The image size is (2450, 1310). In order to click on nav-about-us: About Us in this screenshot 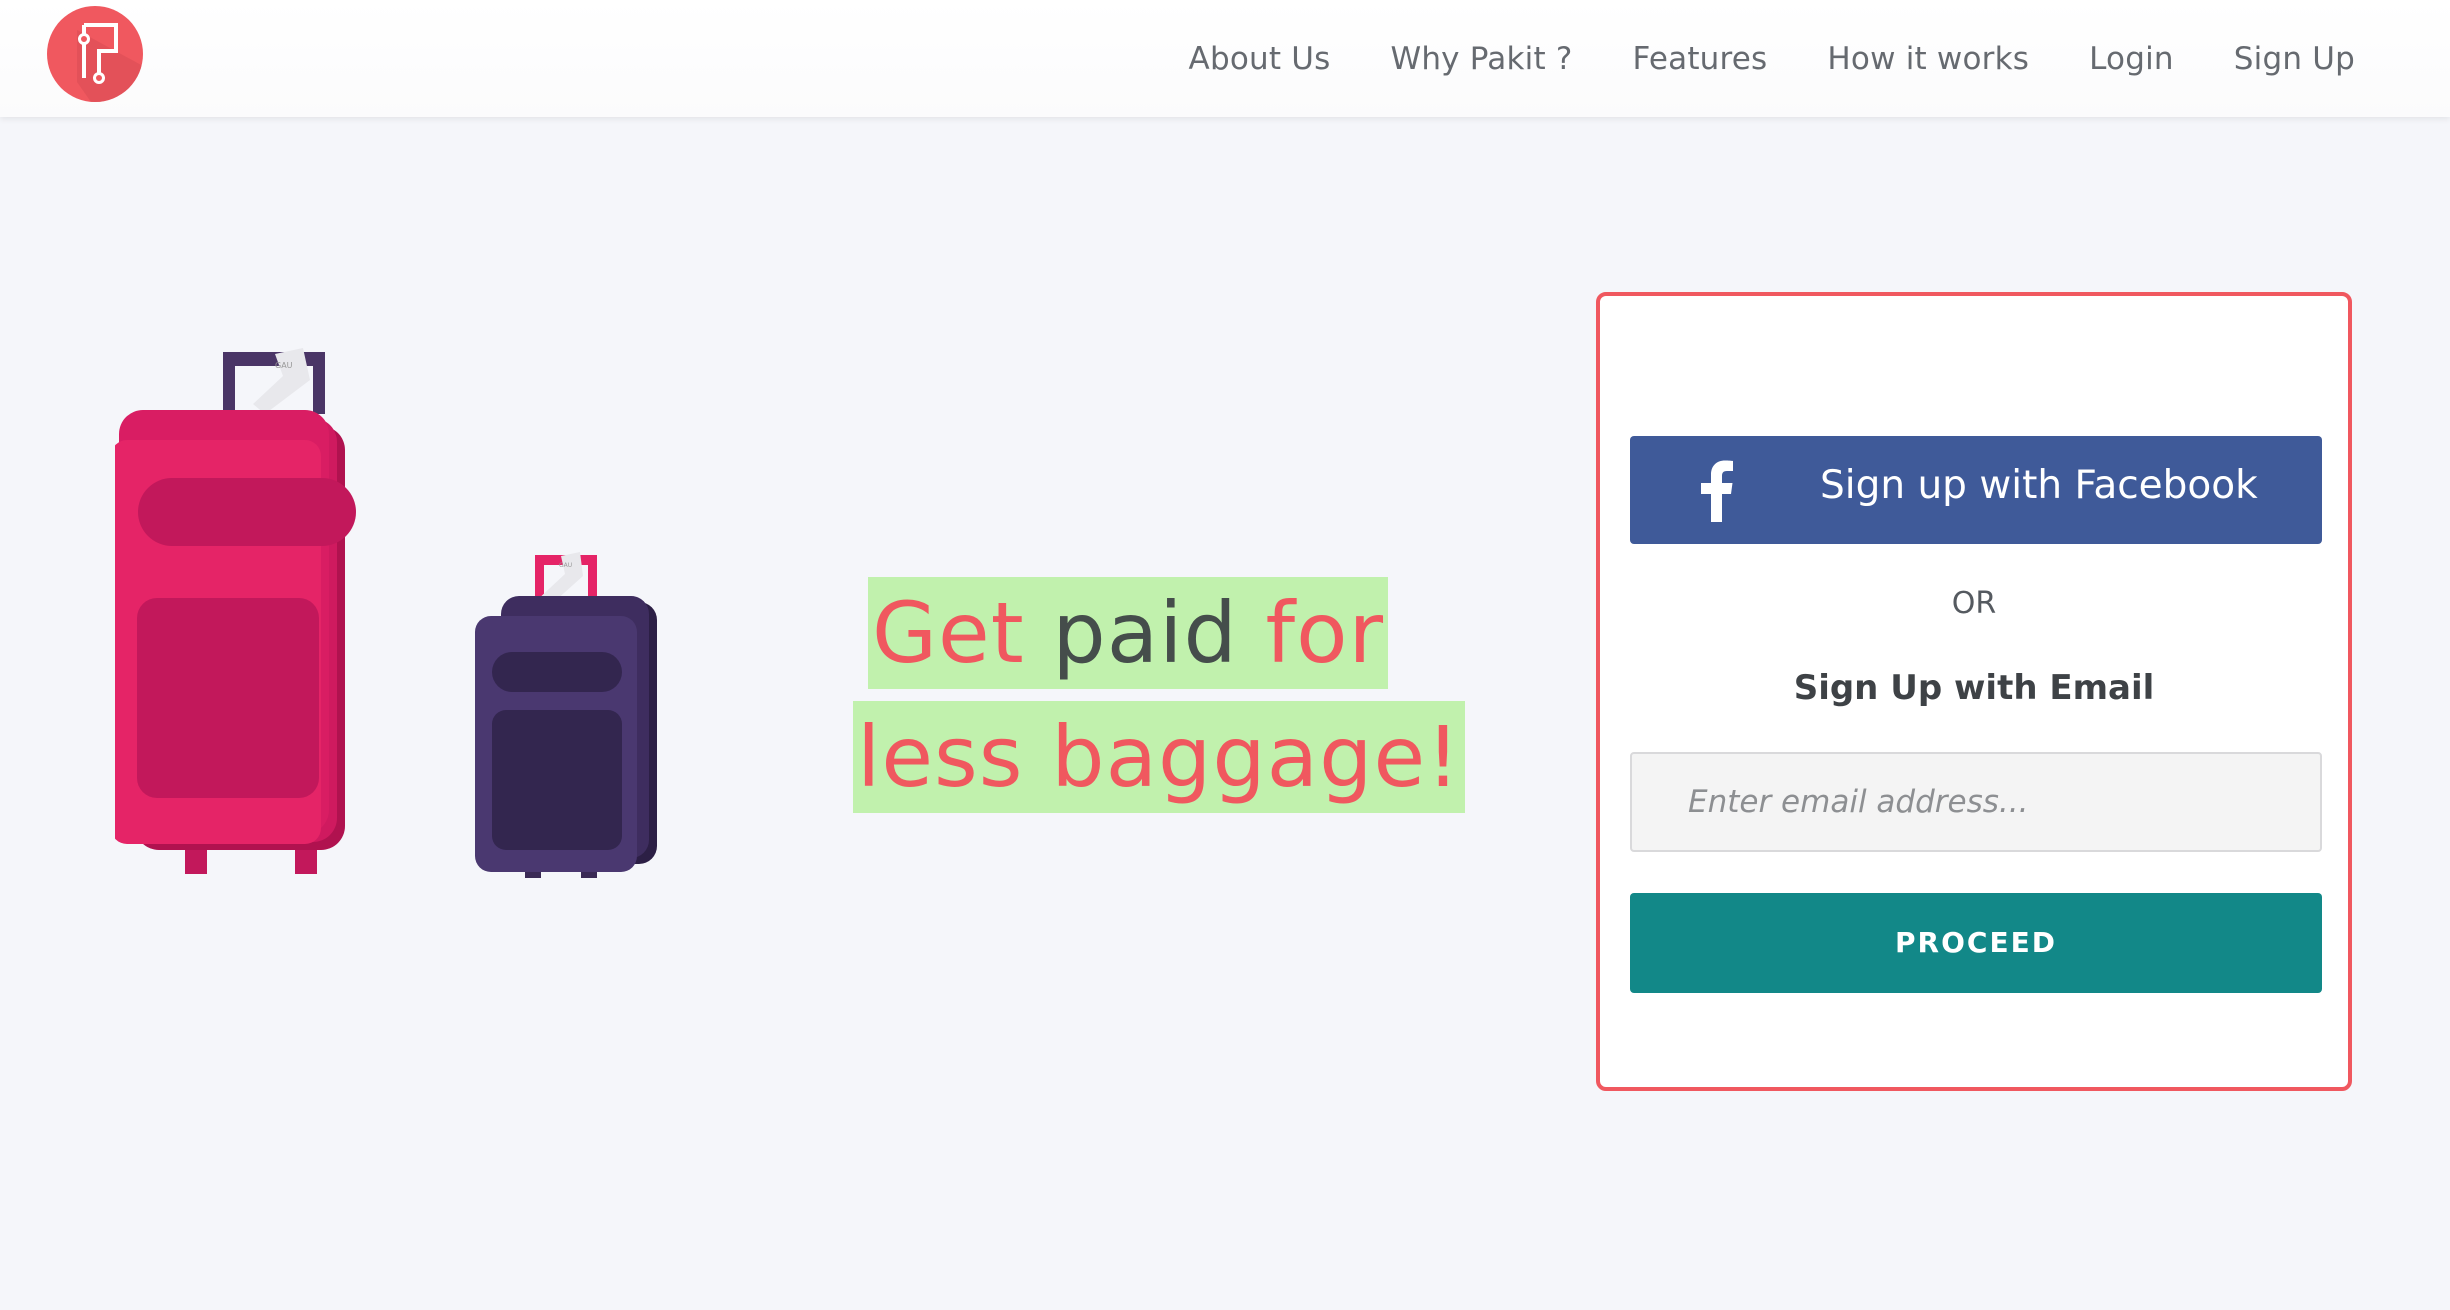, I will do `click(1260, 59)`.